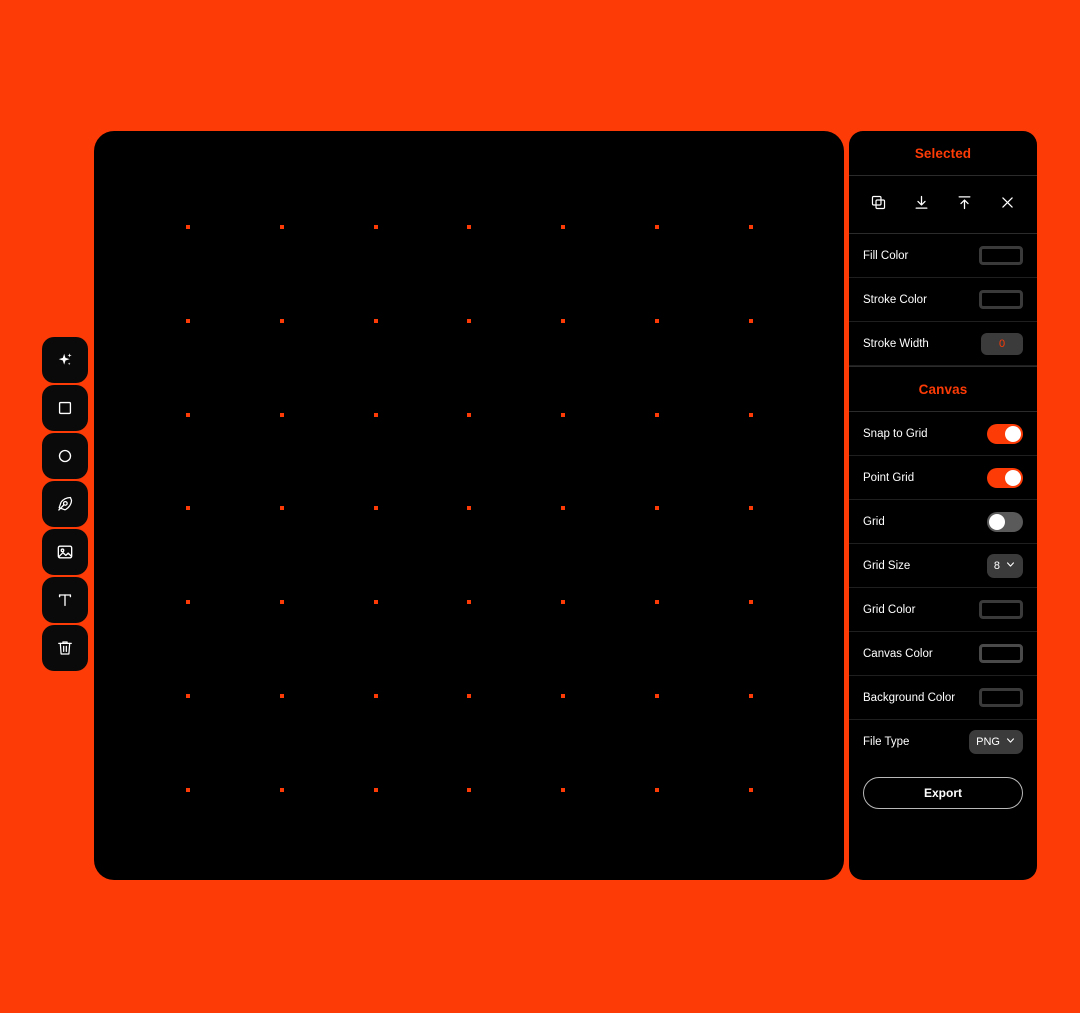 Image resolution: width=1080 pixels, height=1013 pixels. I want to click on trash-icon, so click(65, 648).